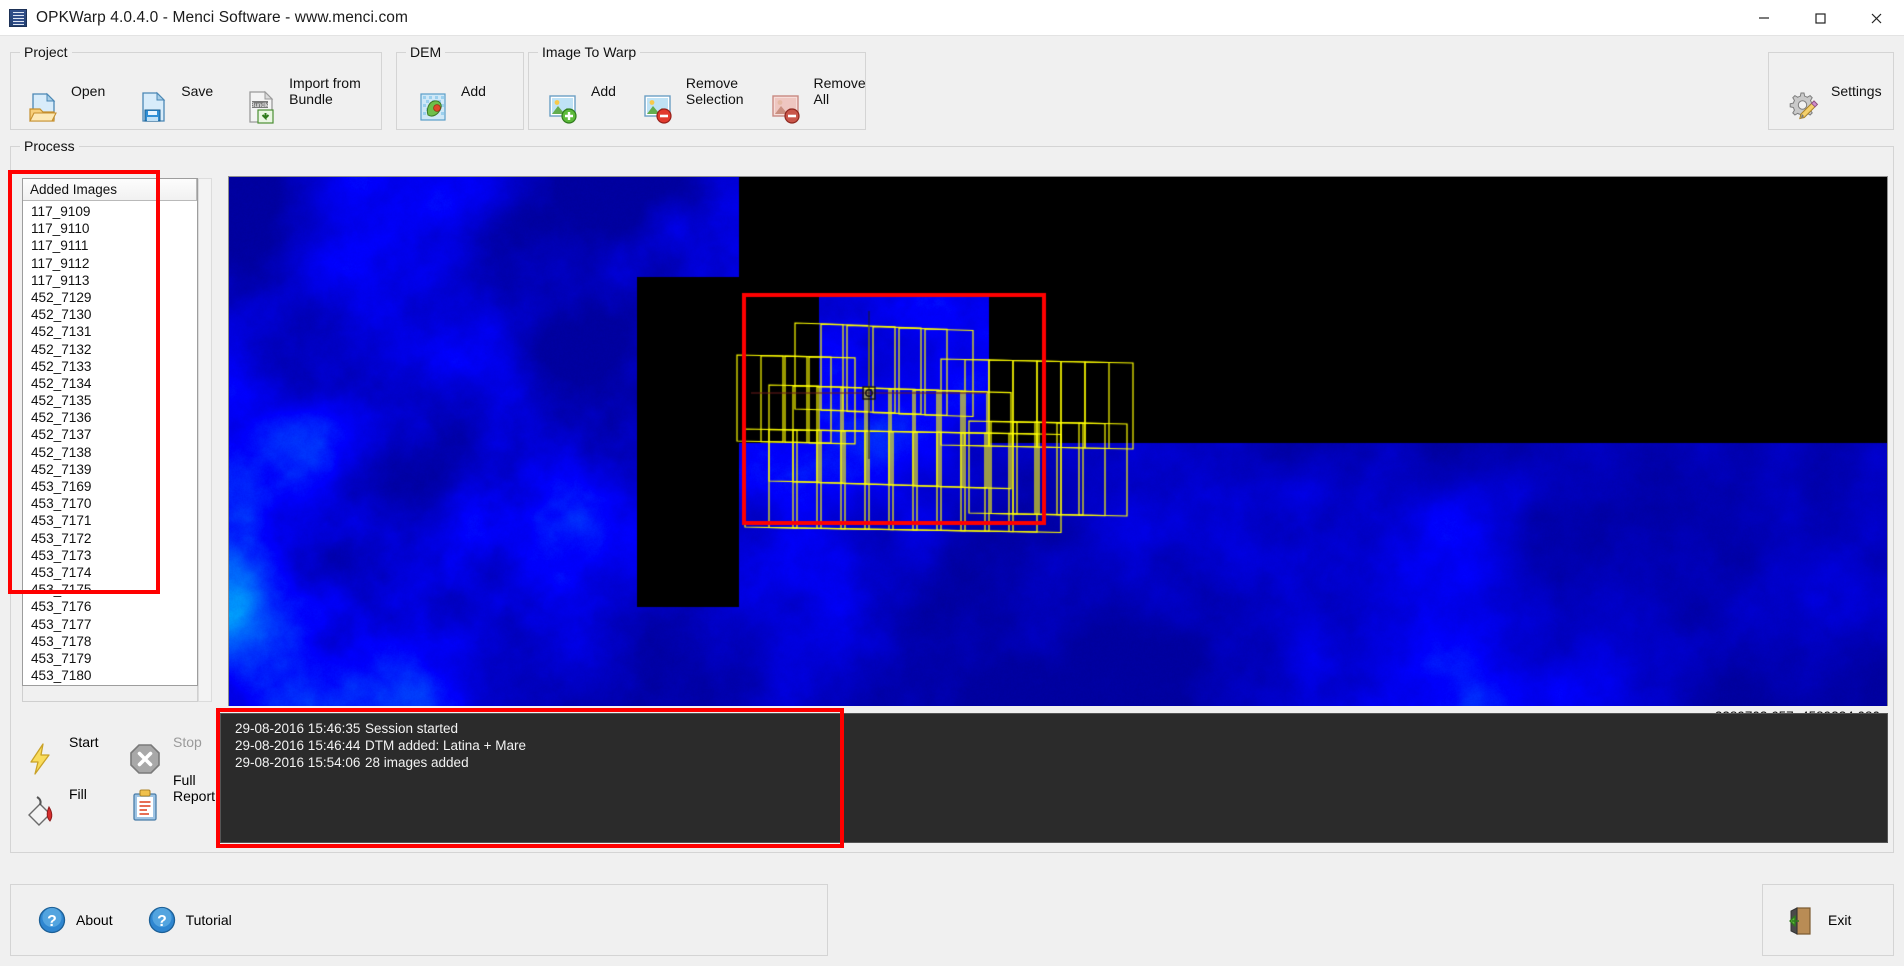 This screenshot has height=966, width=1904. Describe the element at coordinates (110, 211) in the screenshot. I see `list-item: 117_9109` at that location.